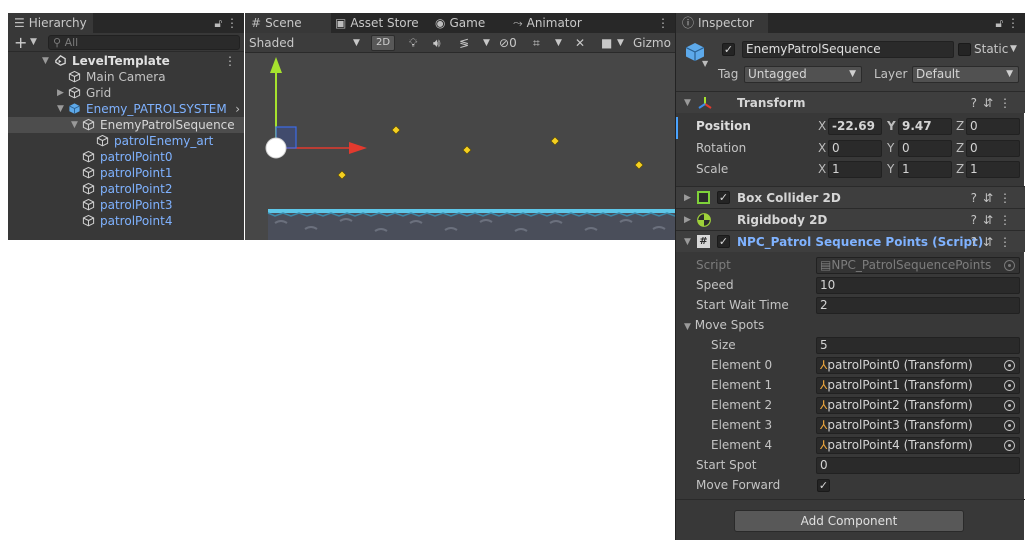  Describe the element at coordinates (413, 43) in the screenshot. I see `lighting-bulb-icon: 💡︎` at that location.